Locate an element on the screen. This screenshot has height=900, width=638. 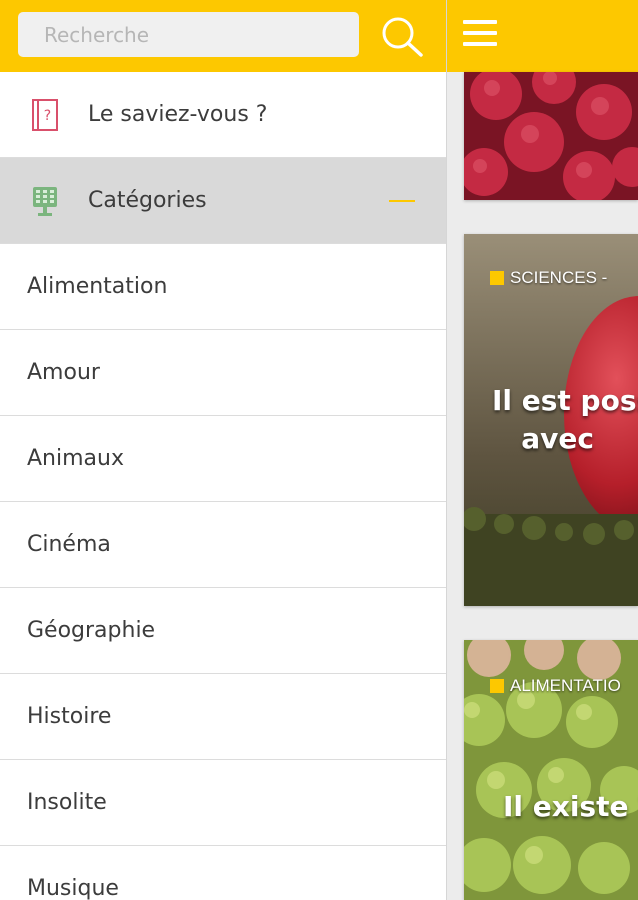
did-you-know-item: ? Le saviez-vous ? is located at coordinates (223, 115).